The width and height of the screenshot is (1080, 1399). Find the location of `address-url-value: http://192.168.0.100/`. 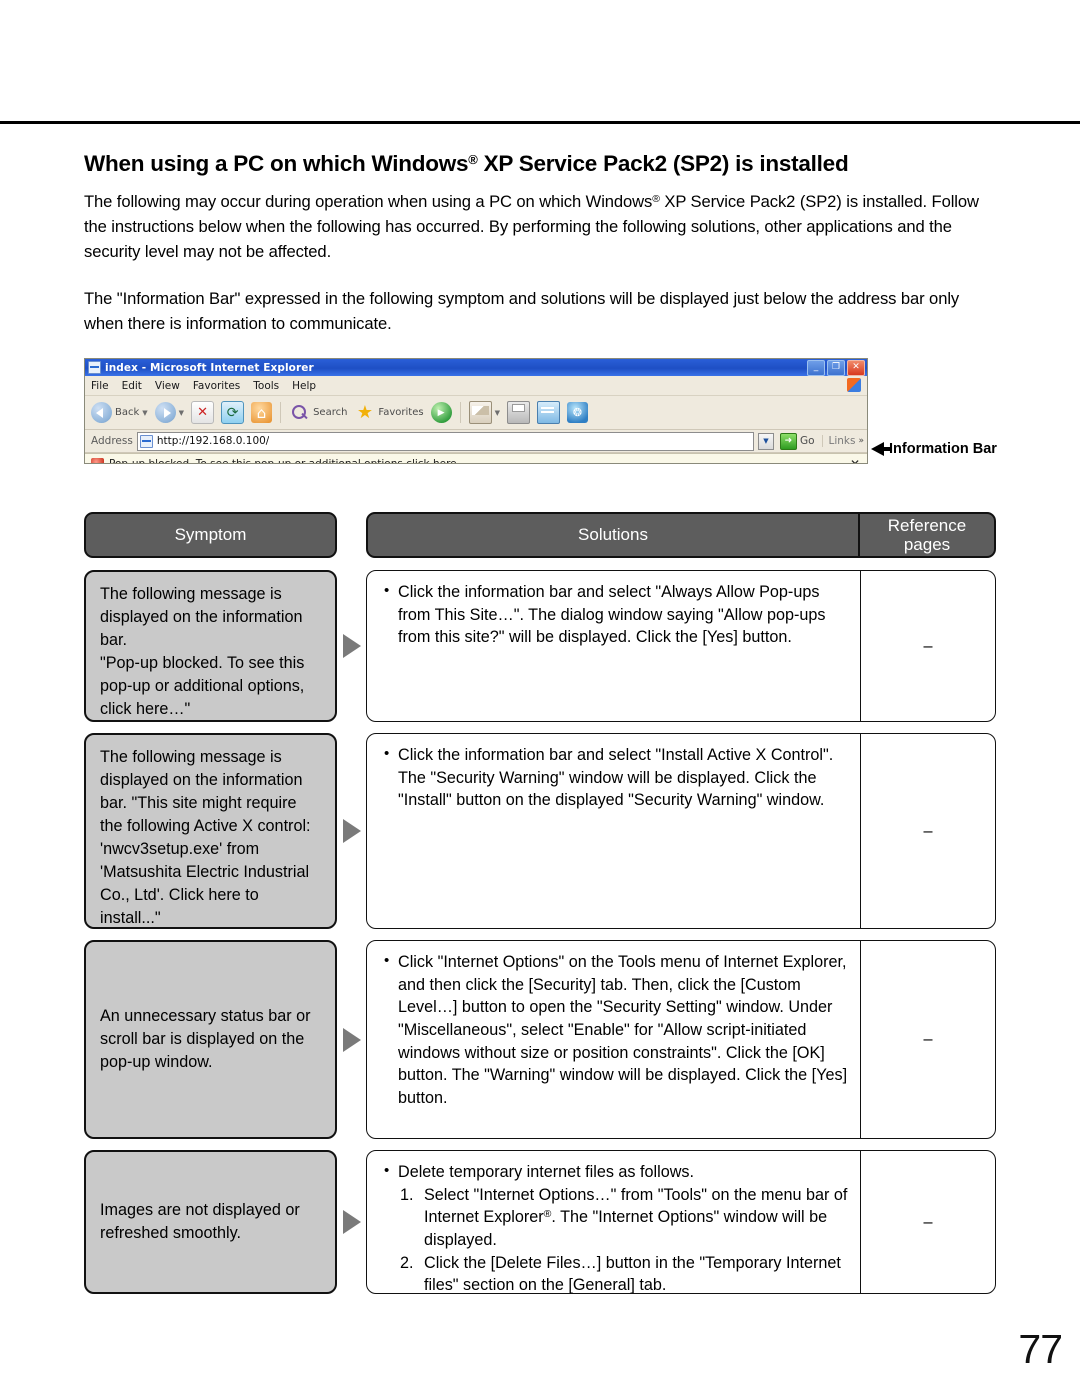

address-url-value: http://192.168.0.100/ is located at coordinates (213, 441).